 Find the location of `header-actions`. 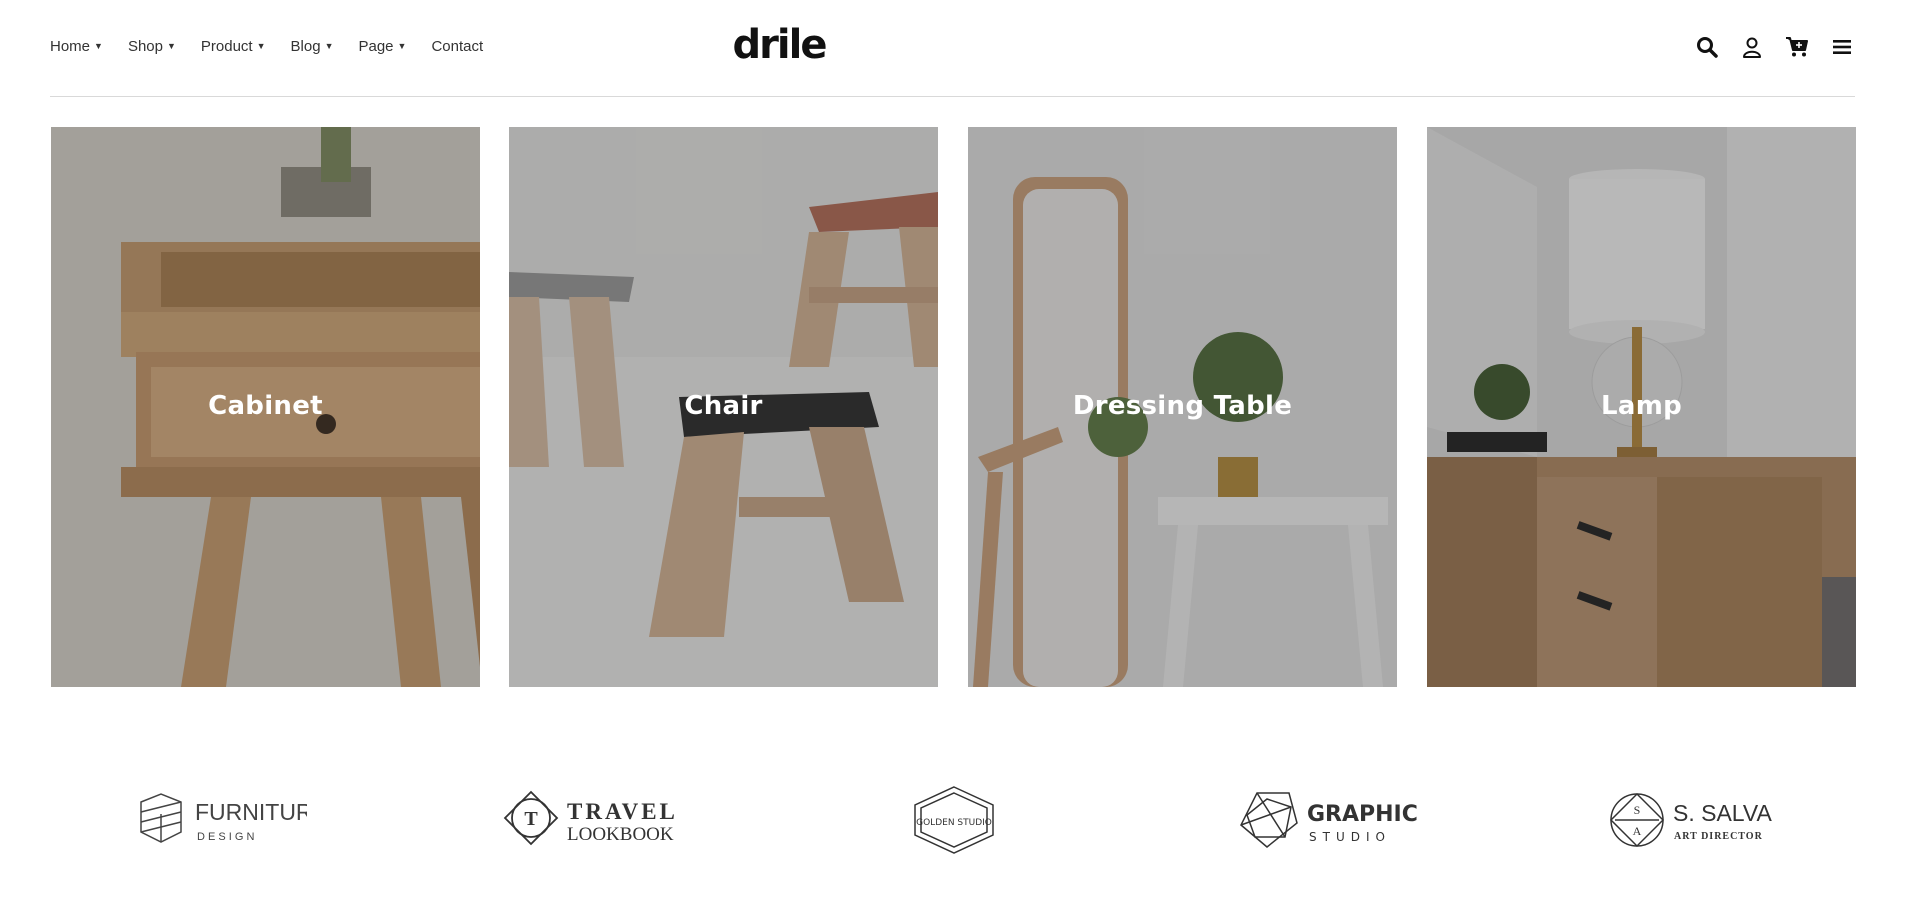

header-actions is located at coordinates (1765, 47).